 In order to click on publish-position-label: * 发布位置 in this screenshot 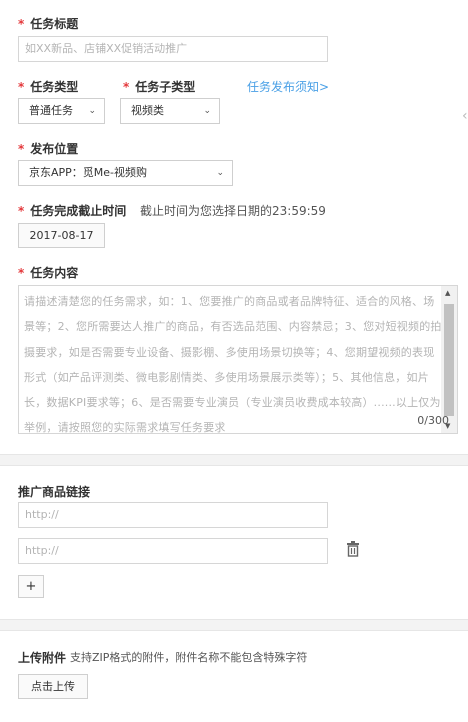, I will do `click(48, 149)`.